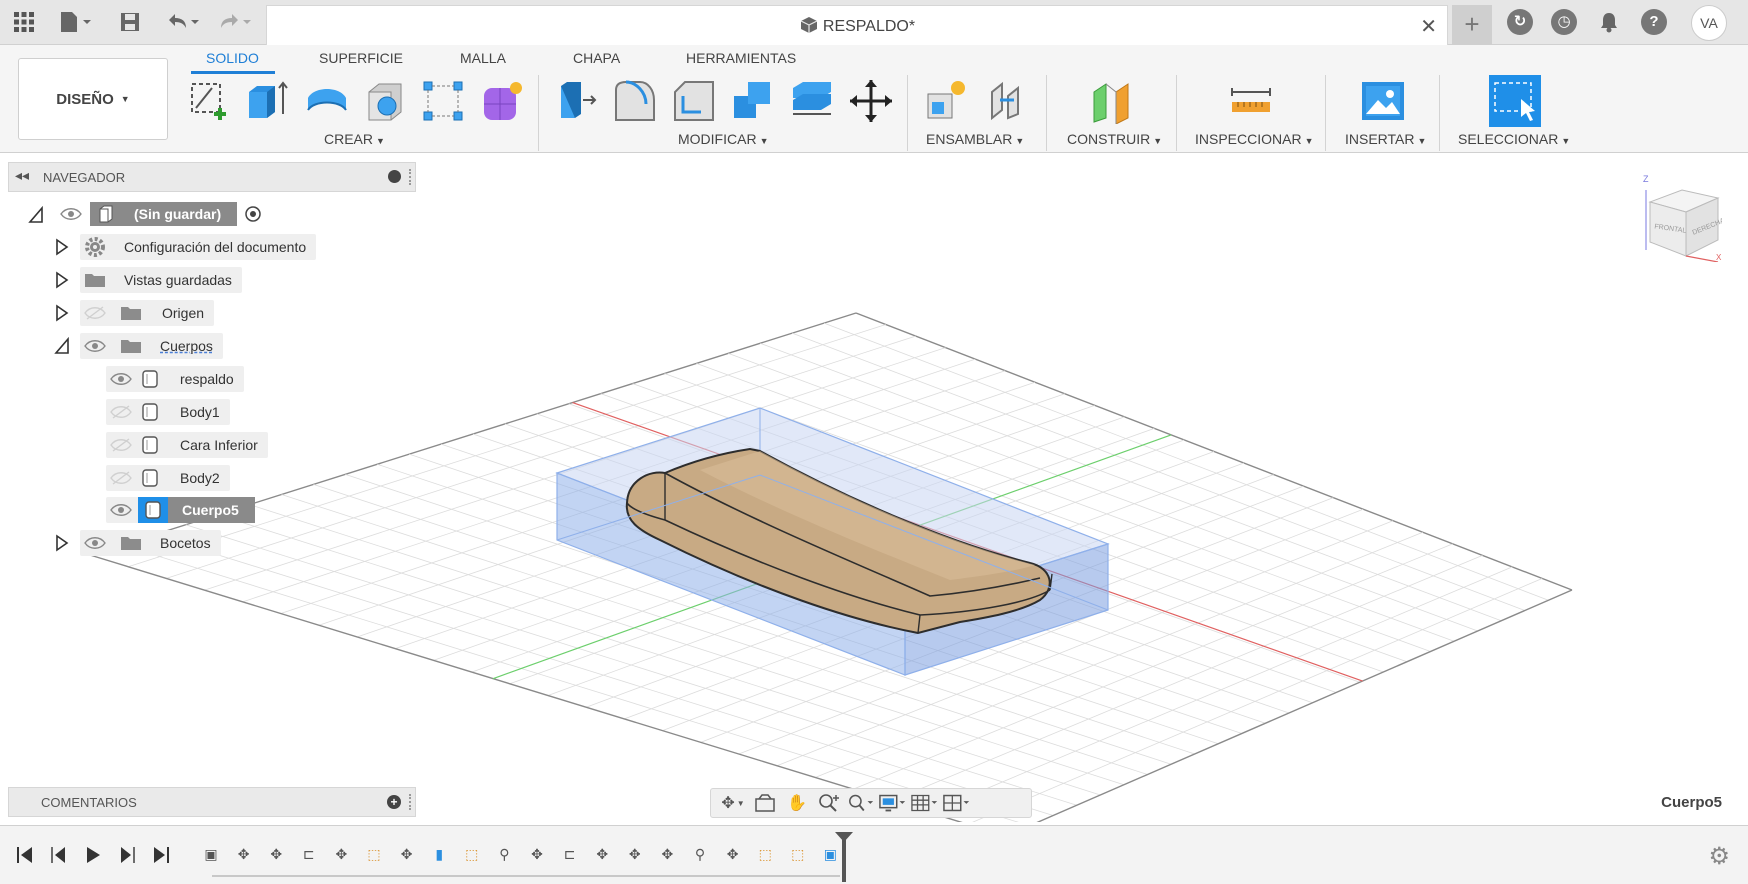 The width and height of the screenshot is (1748, 884). I want to click on minimize-panel-icon, so click(394, 176).